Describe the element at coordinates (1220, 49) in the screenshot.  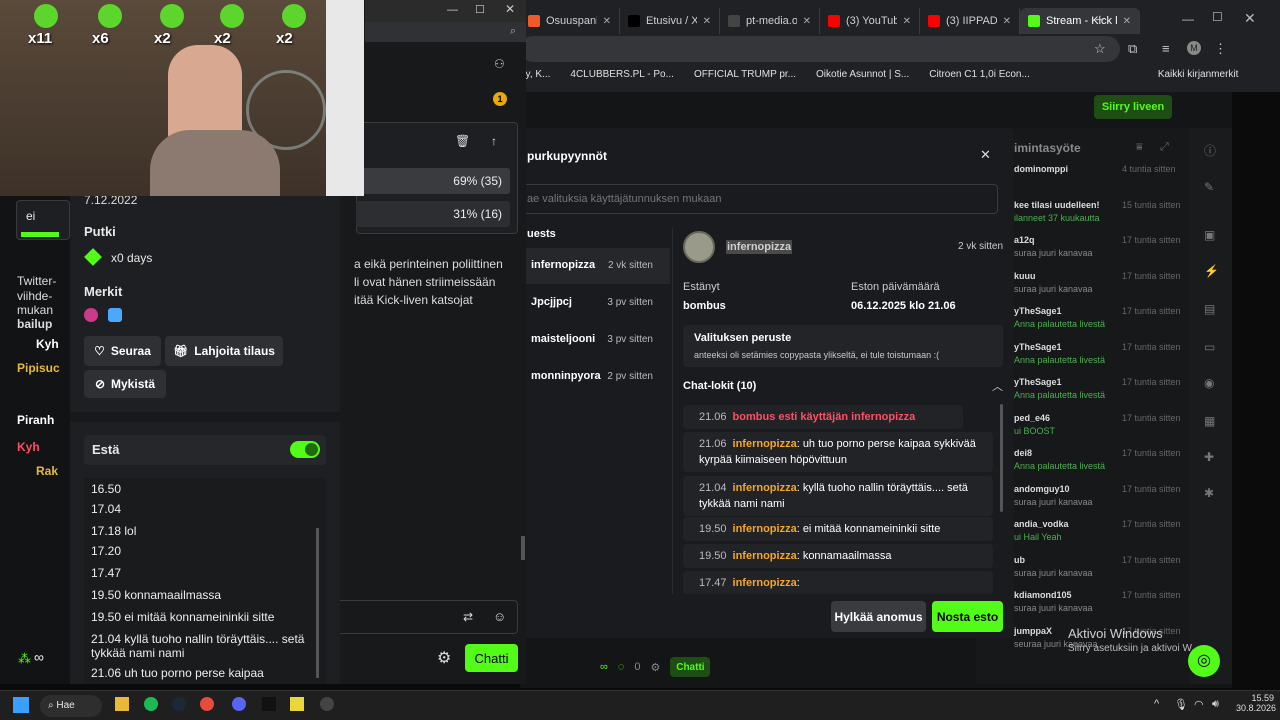
I see `menu-icon: ⋮` at that location.